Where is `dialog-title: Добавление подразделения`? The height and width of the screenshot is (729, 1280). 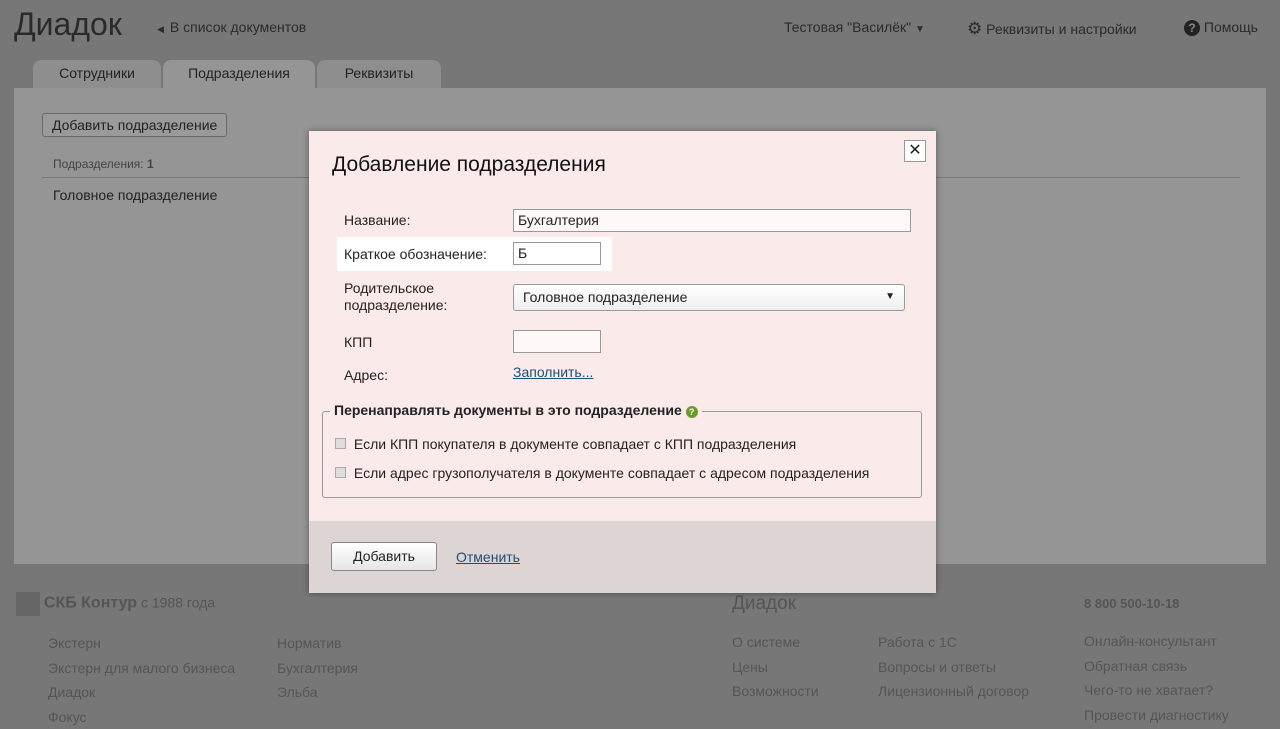
dialog-title: Добавление подразделения is located at coordinates (469, 165).